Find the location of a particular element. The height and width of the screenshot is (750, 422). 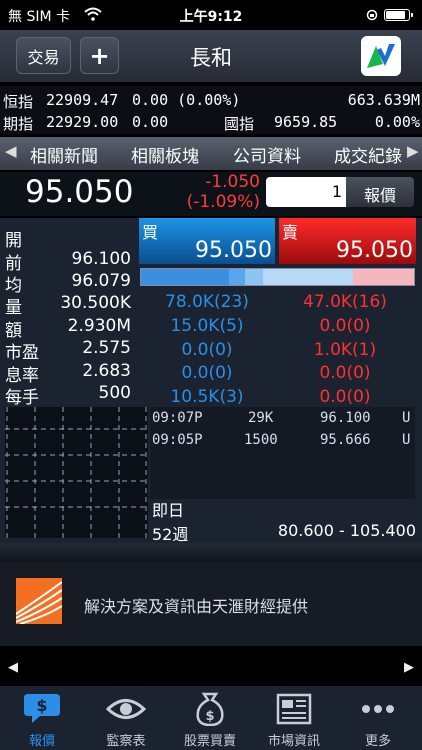

section-divider is located at coordinates (211, 552).